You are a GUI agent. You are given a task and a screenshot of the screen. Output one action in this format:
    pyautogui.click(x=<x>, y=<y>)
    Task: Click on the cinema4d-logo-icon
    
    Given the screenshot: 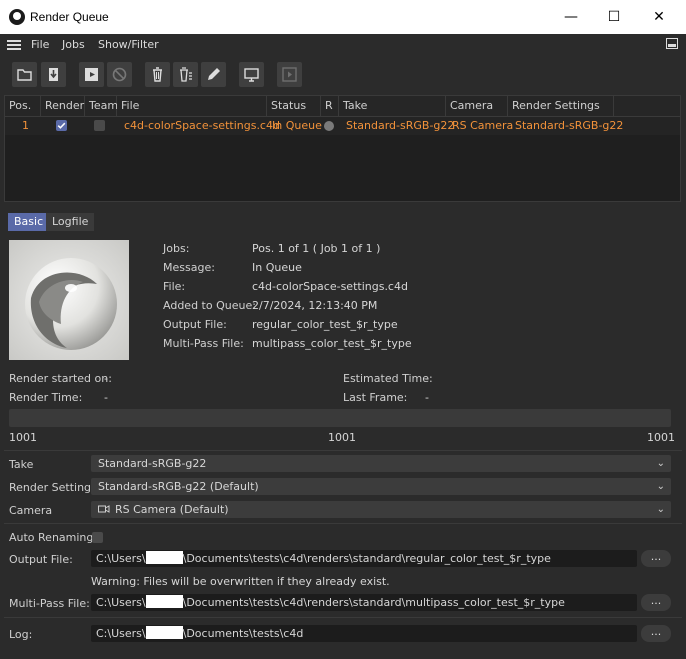 What is the action you would take?
    pyautogui.click(x=17, y=17)
    